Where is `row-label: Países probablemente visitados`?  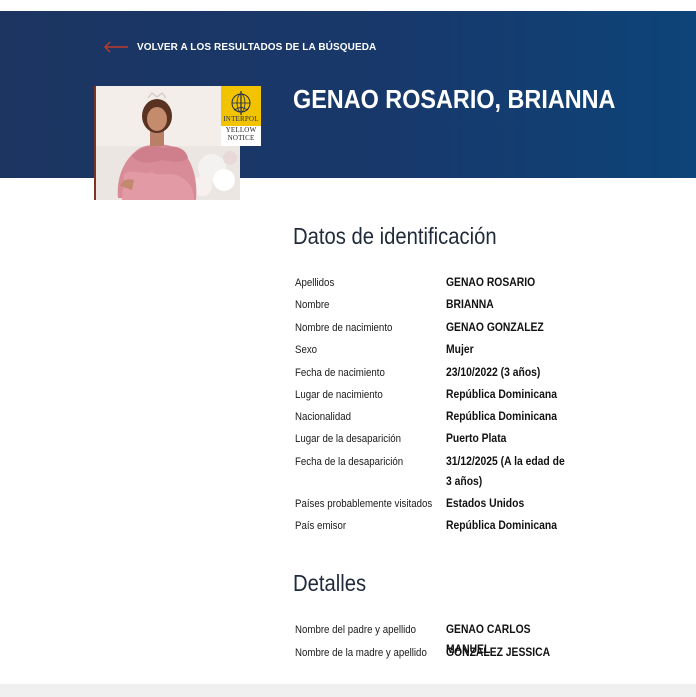 row-label: Países probablemente visitados is located at coordinates (364, 504).